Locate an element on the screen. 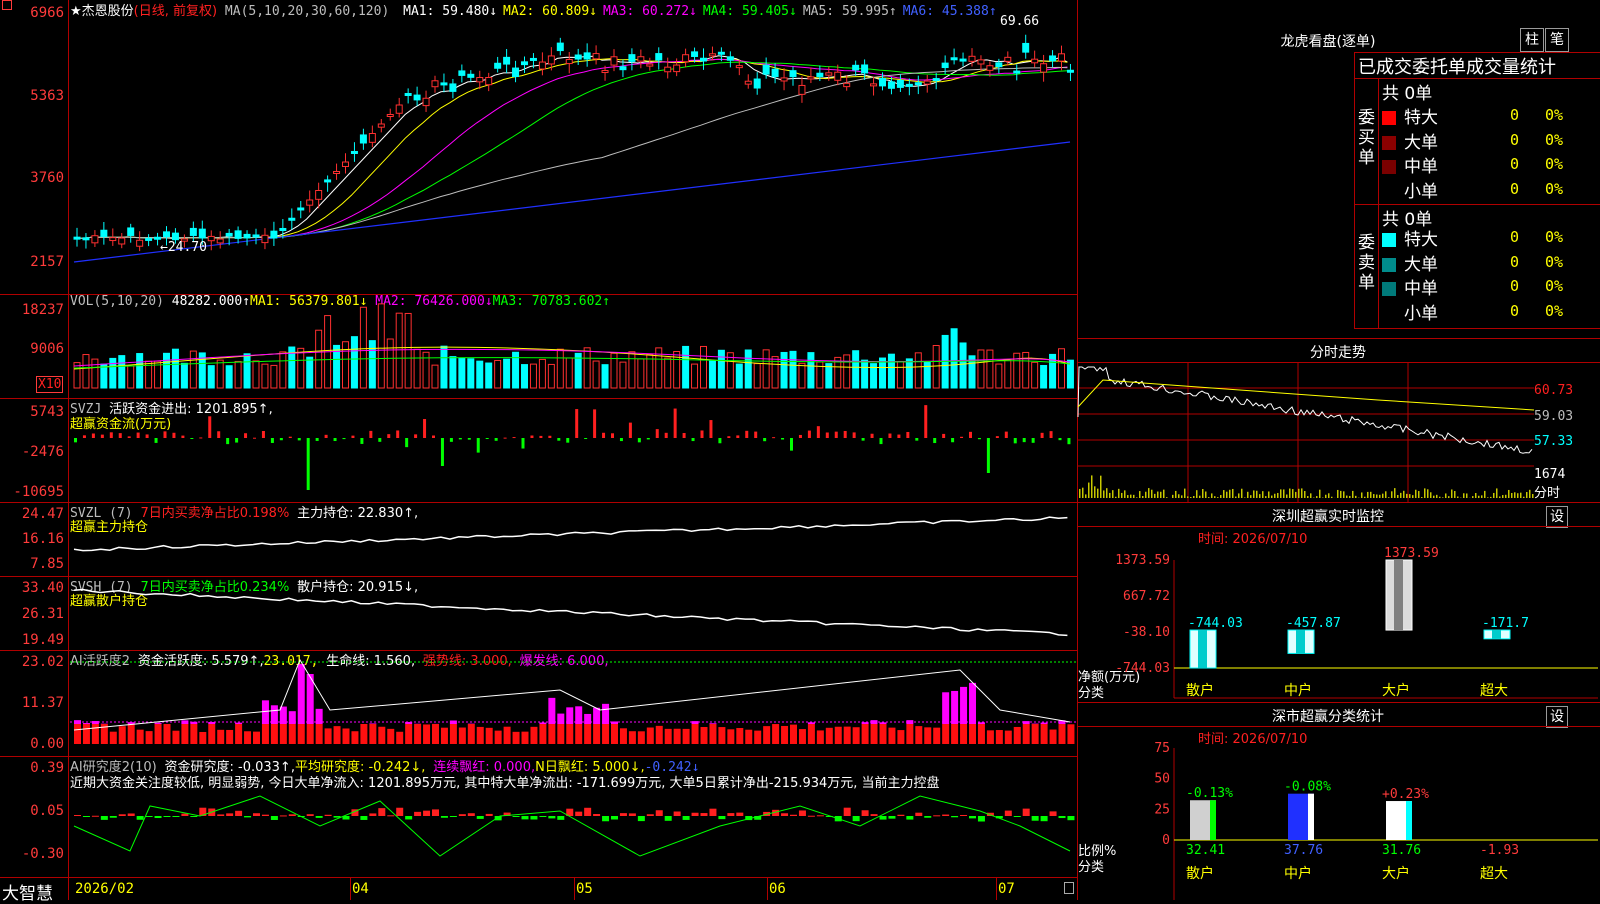  high-price-label: 69.66 is located at coordinates (1019, 21).